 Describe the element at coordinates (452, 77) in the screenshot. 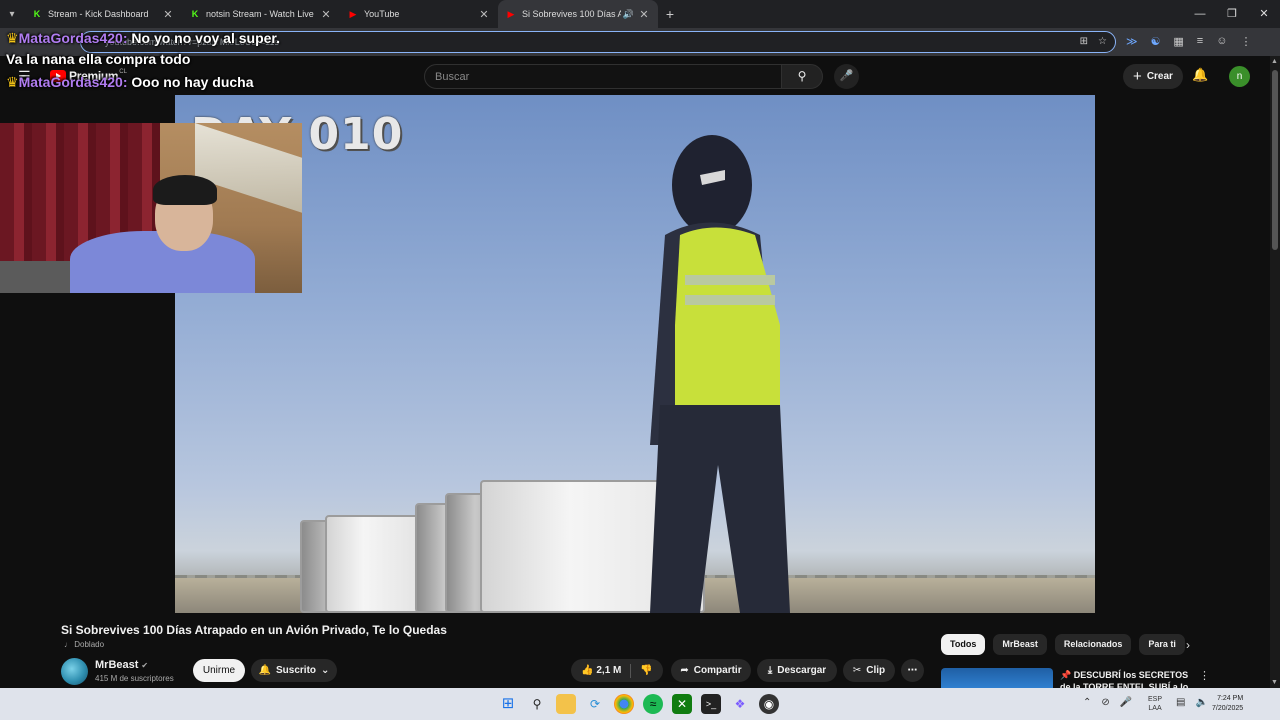

I see `search-placeholder: Buscar` at that location.